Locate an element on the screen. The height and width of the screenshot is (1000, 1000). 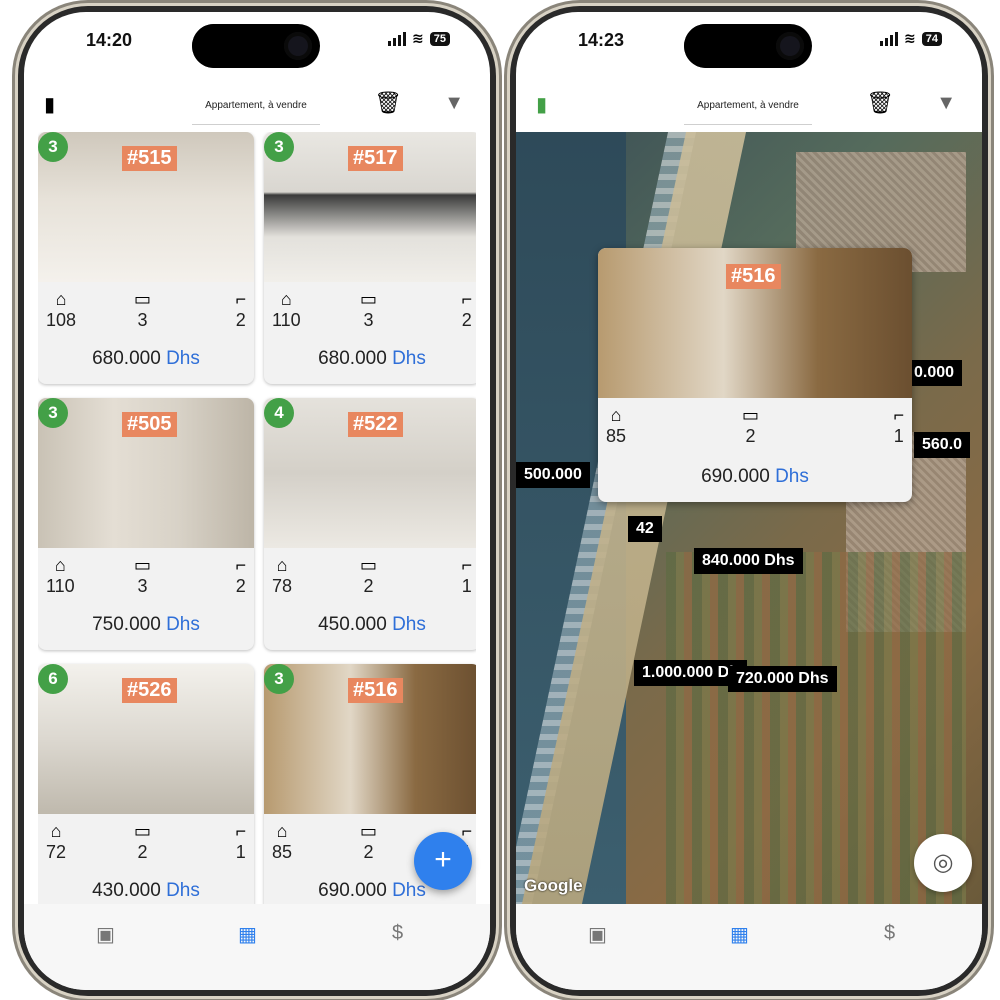
listing-card: 3 #505 ⌂ 110 ▭ 3 ⌐ 2 750.000 Dhs is located at coordinates (146, 524).